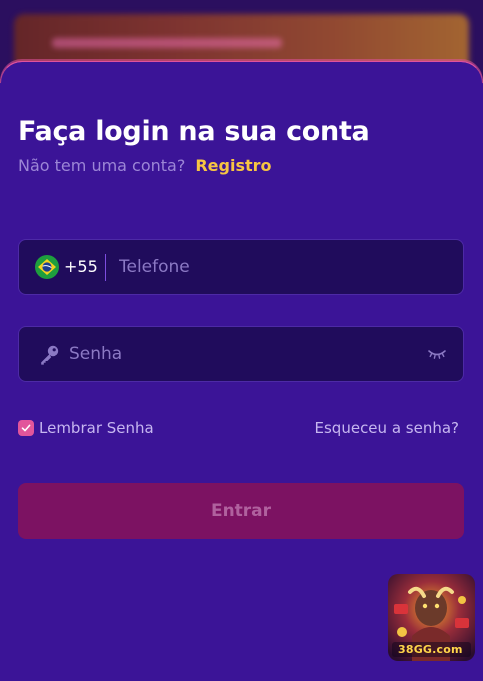 This screenshot has height=681, width=483. I want to click on register-prompt: Não tem uma conta? Registro, so click(145, 165).